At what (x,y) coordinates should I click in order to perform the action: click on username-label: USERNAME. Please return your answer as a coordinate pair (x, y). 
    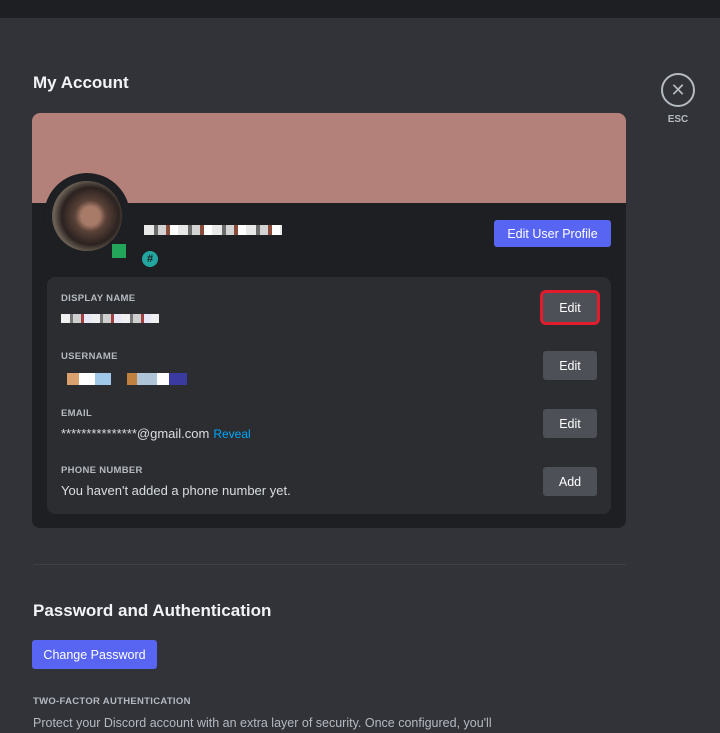
    Looking at the image, I should click on (89, 356).